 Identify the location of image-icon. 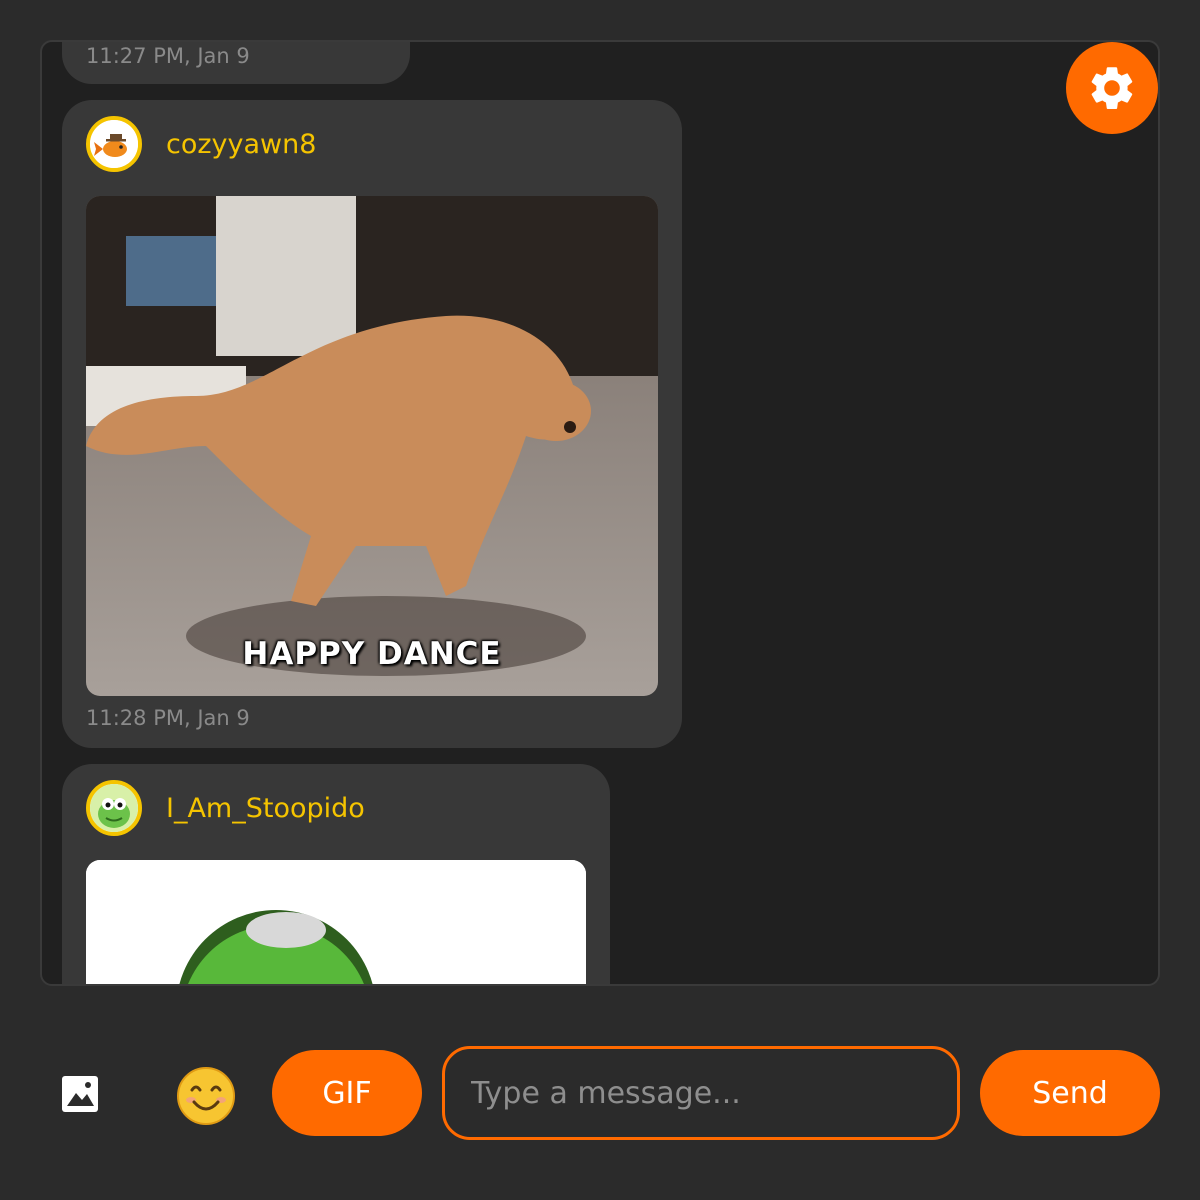
(80, 1094).